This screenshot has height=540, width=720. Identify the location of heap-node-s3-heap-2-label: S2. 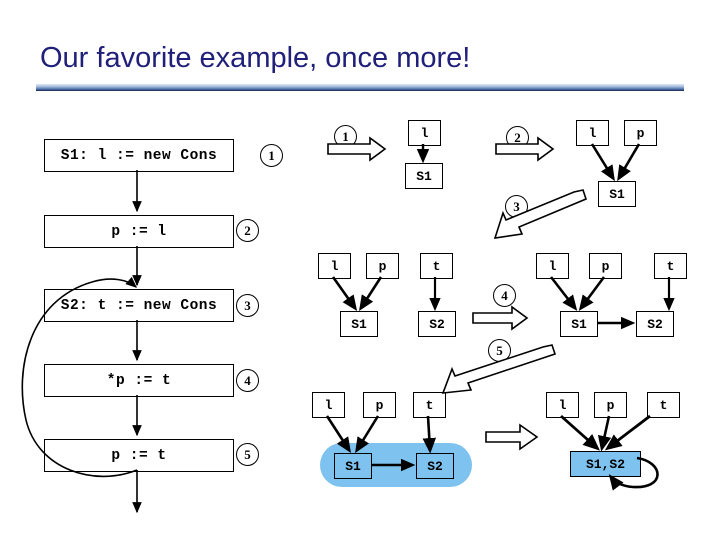
(437, 324).